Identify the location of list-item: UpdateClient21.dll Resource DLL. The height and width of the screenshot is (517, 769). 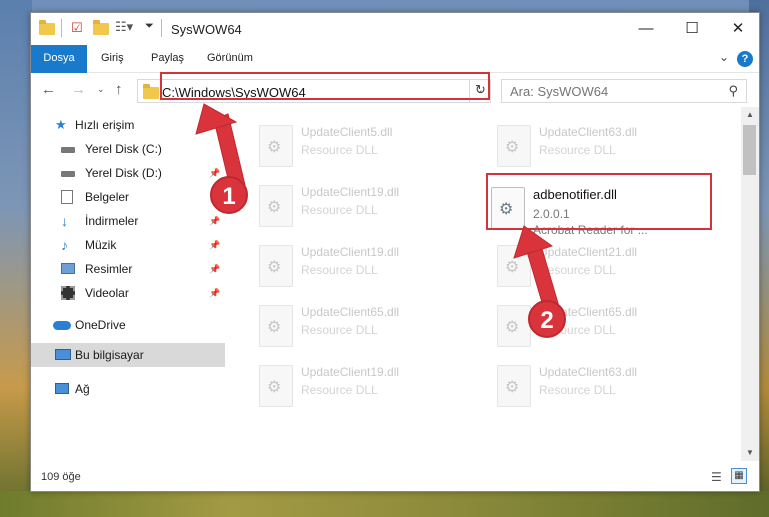
(608, 269).